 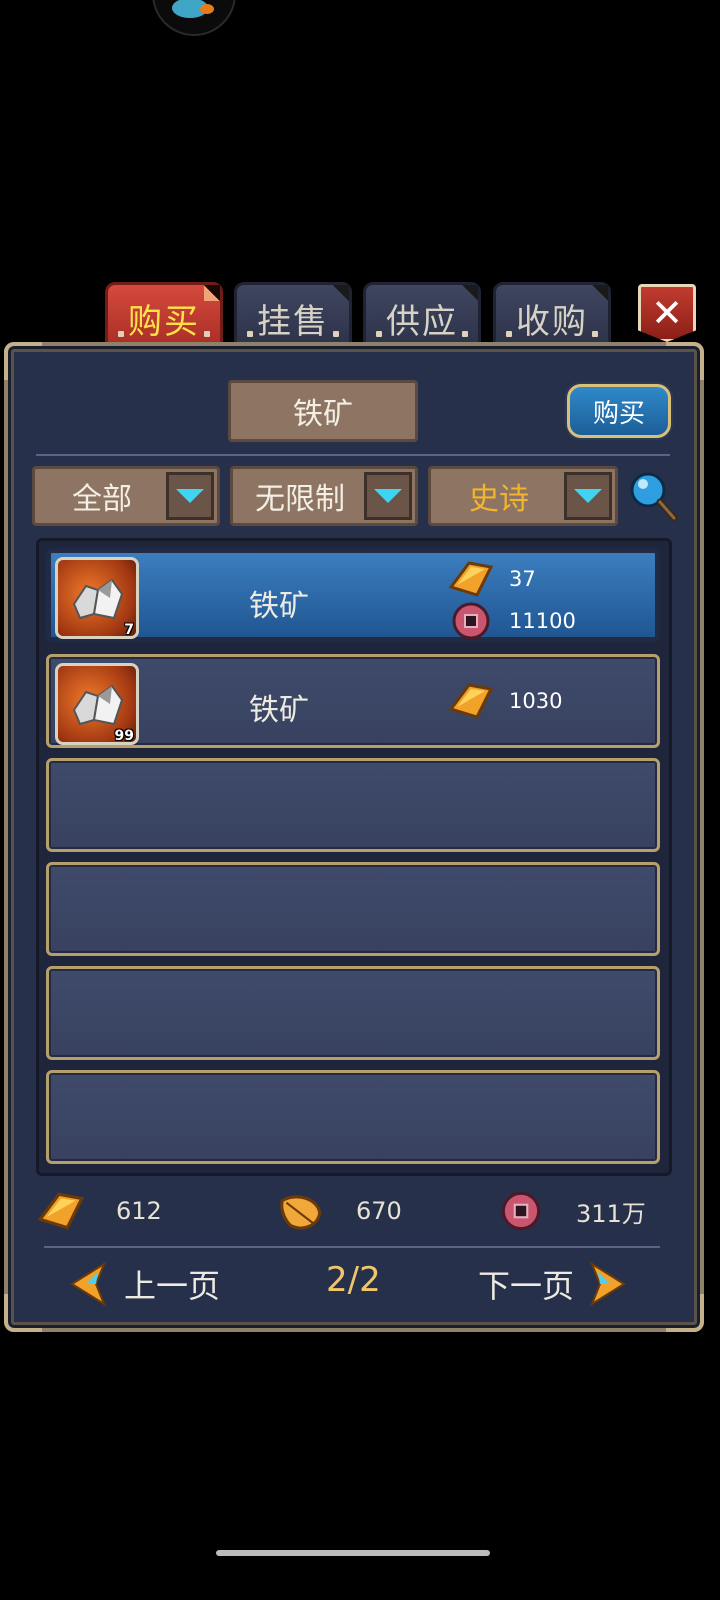 I want to click on gold-price-value: 37, so click(x=522, y=579).